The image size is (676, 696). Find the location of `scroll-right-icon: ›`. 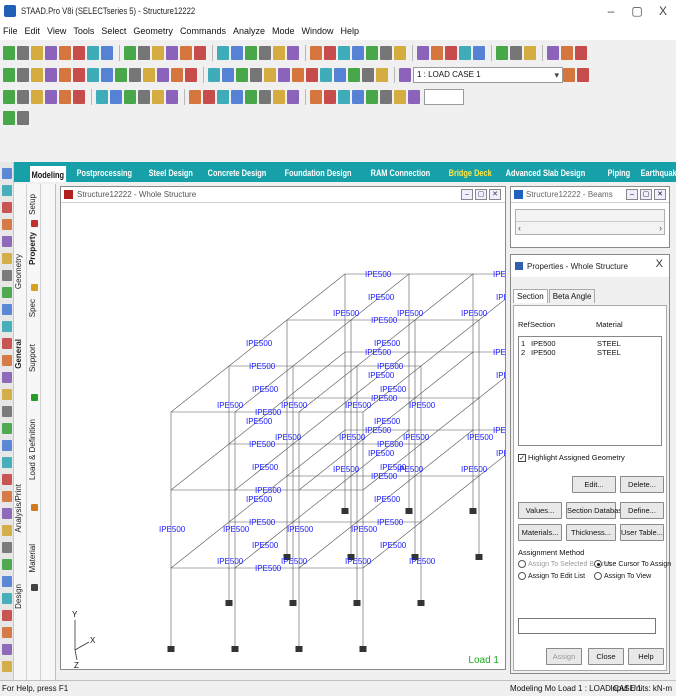

scroll-right-icon: › is located at coordinates (660, 228).